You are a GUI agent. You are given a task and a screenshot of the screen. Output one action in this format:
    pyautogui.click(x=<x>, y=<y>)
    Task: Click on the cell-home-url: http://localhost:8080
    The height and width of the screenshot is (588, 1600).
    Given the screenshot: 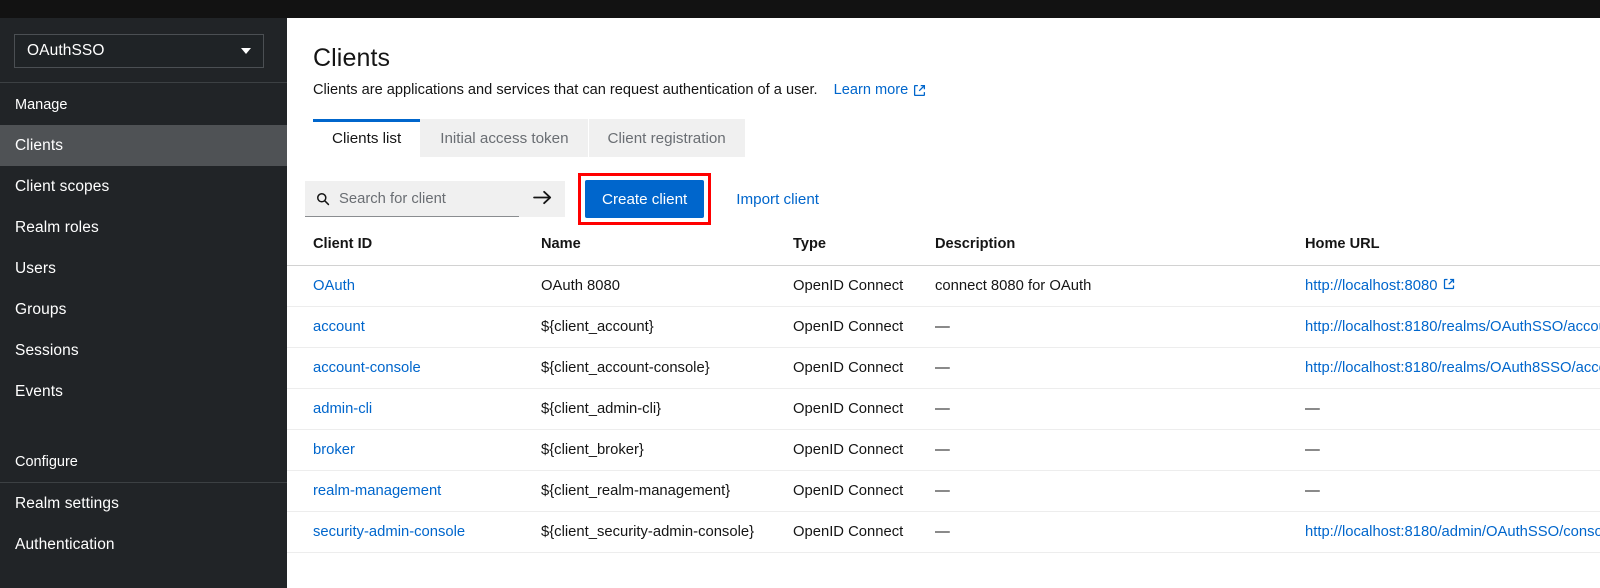 What is the action you would take?
    pyautogui.click(x=1452, y=286)
    